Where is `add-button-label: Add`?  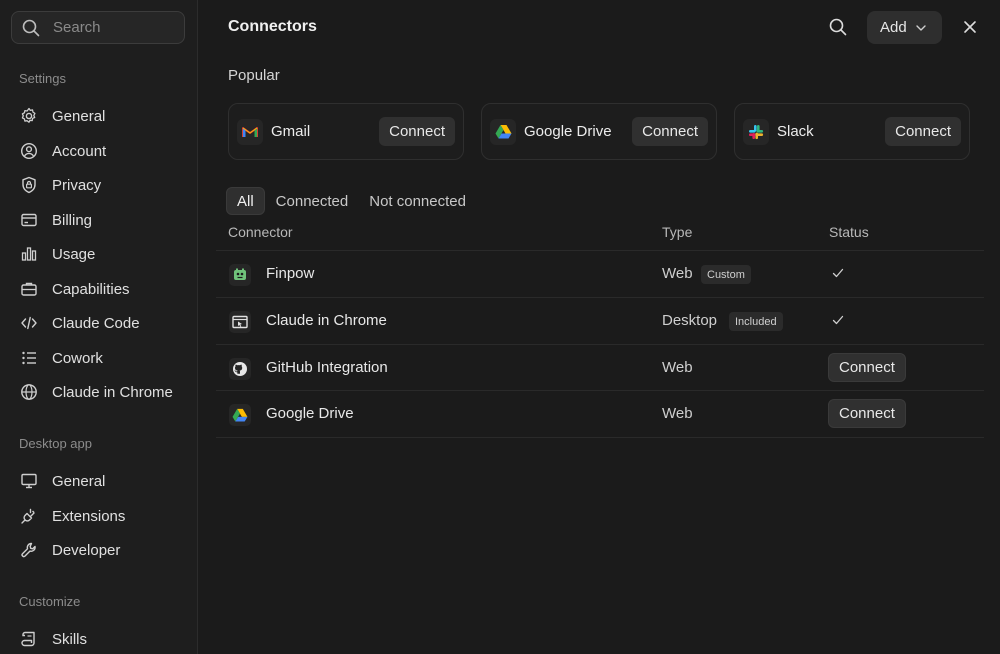
add-button-label: Add is located at coordinates (893, 27).